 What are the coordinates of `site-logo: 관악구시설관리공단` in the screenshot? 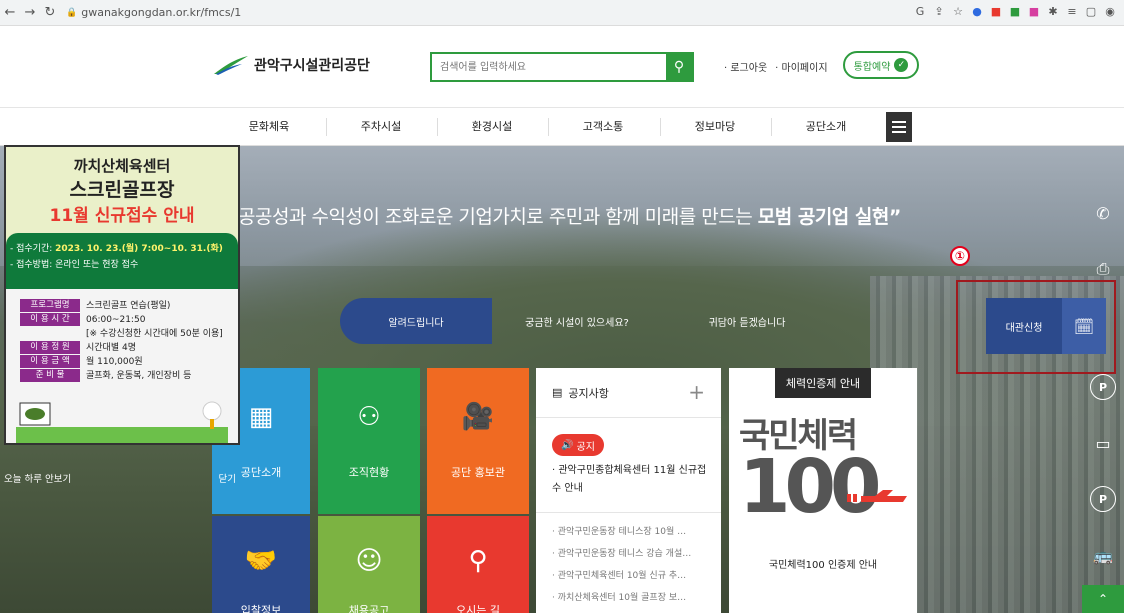 It's located at (291, 65).